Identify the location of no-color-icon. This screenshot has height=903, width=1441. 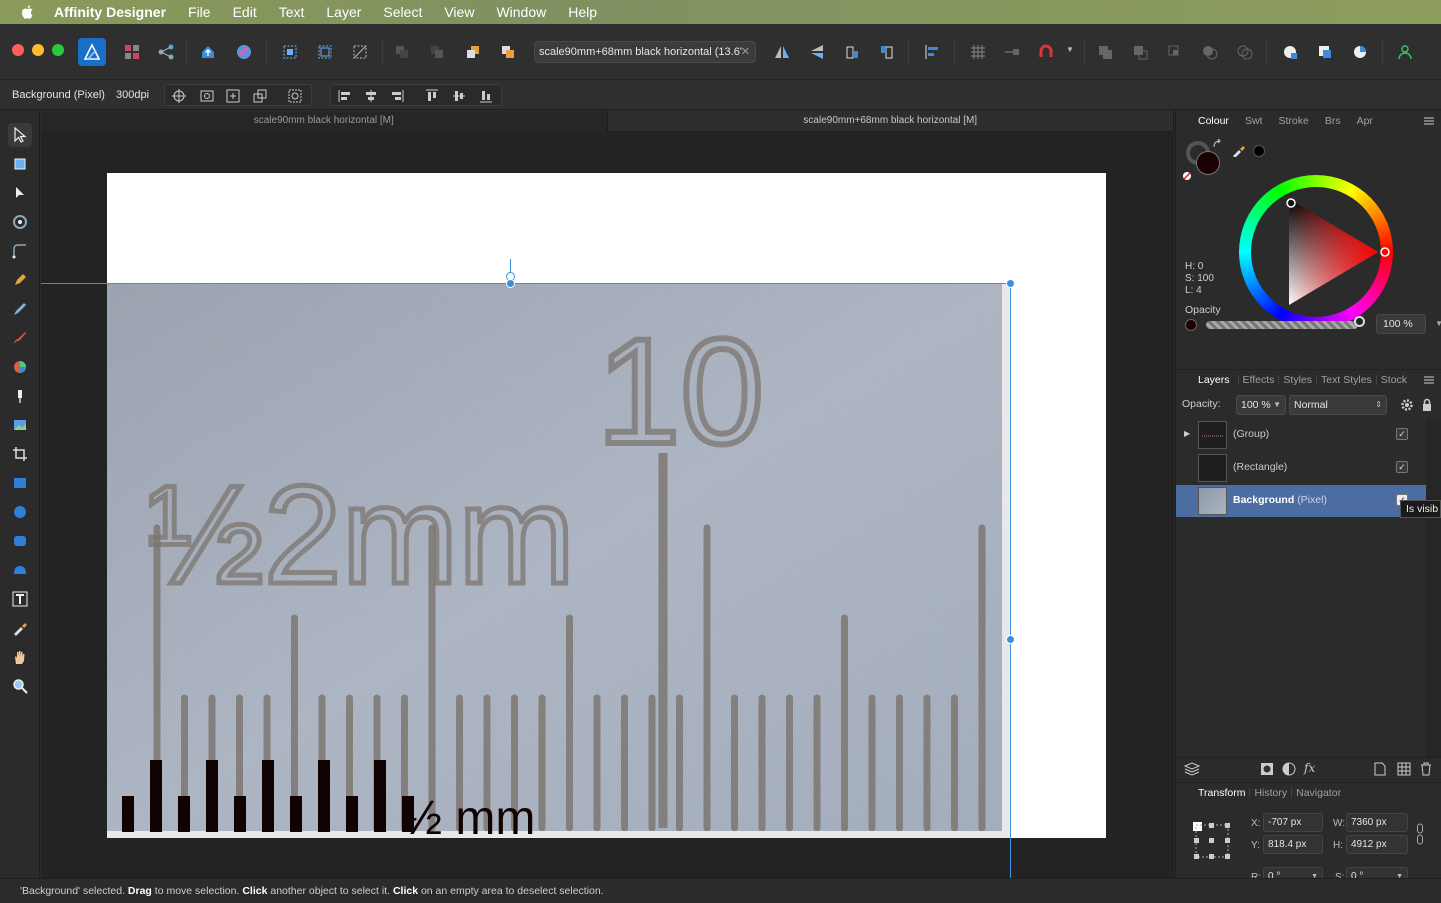
(1187, 176).